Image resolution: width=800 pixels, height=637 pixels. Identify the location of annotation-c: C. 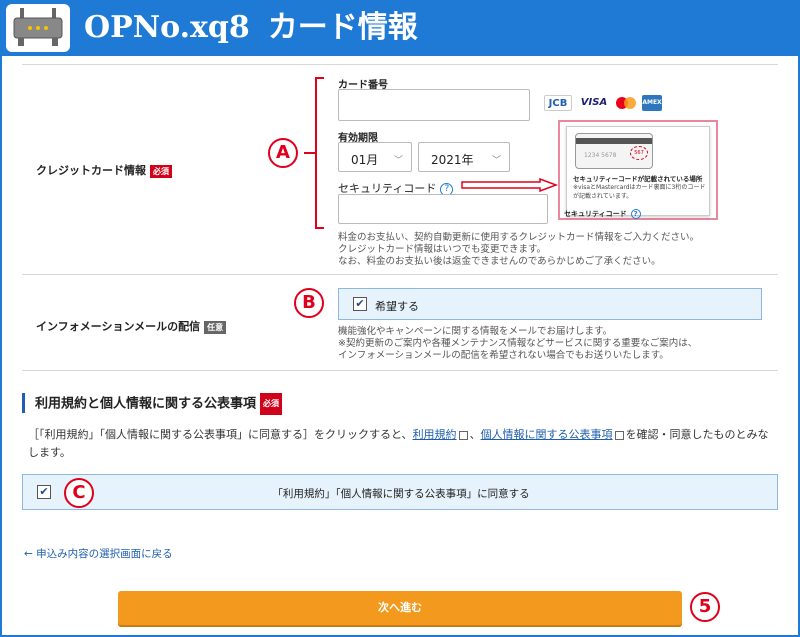
(79, 493).